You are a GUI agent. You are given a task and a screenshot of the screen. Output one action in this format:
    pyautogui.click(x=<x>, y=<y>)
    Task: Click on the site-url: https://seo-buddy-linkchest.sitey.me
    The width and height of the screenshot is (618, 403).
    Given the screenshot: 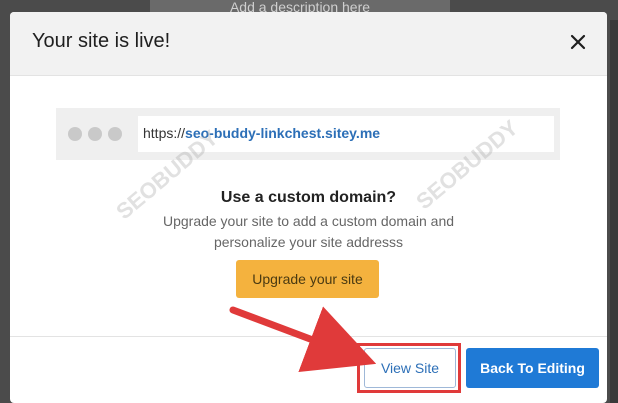 What is the action you would take?
    pyautogui.click(x=261, y=133)
    